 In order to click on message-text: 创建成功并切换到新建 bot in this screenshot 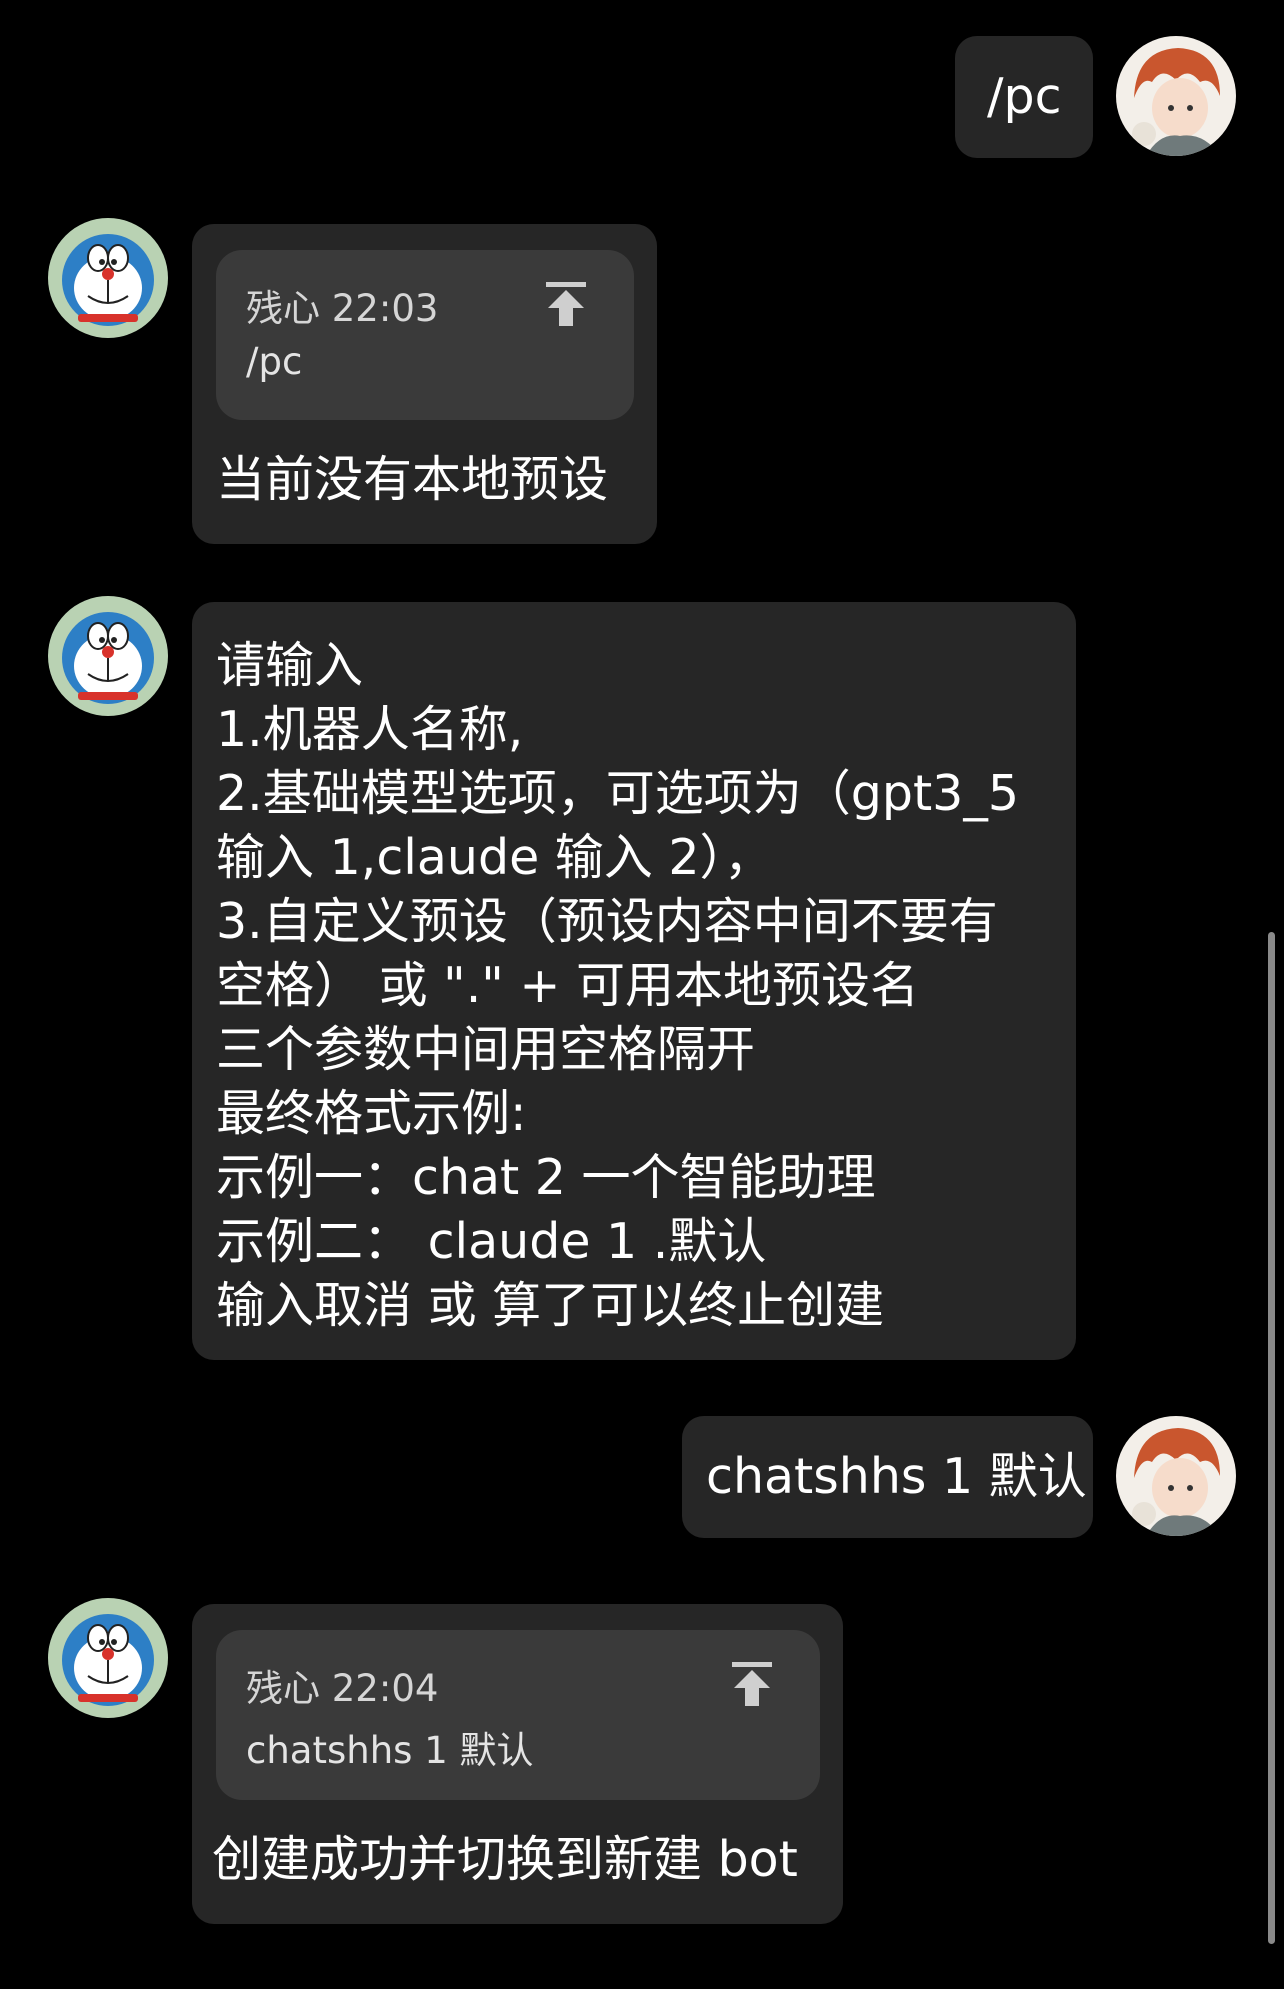, I will do `click(505, 1859)`.